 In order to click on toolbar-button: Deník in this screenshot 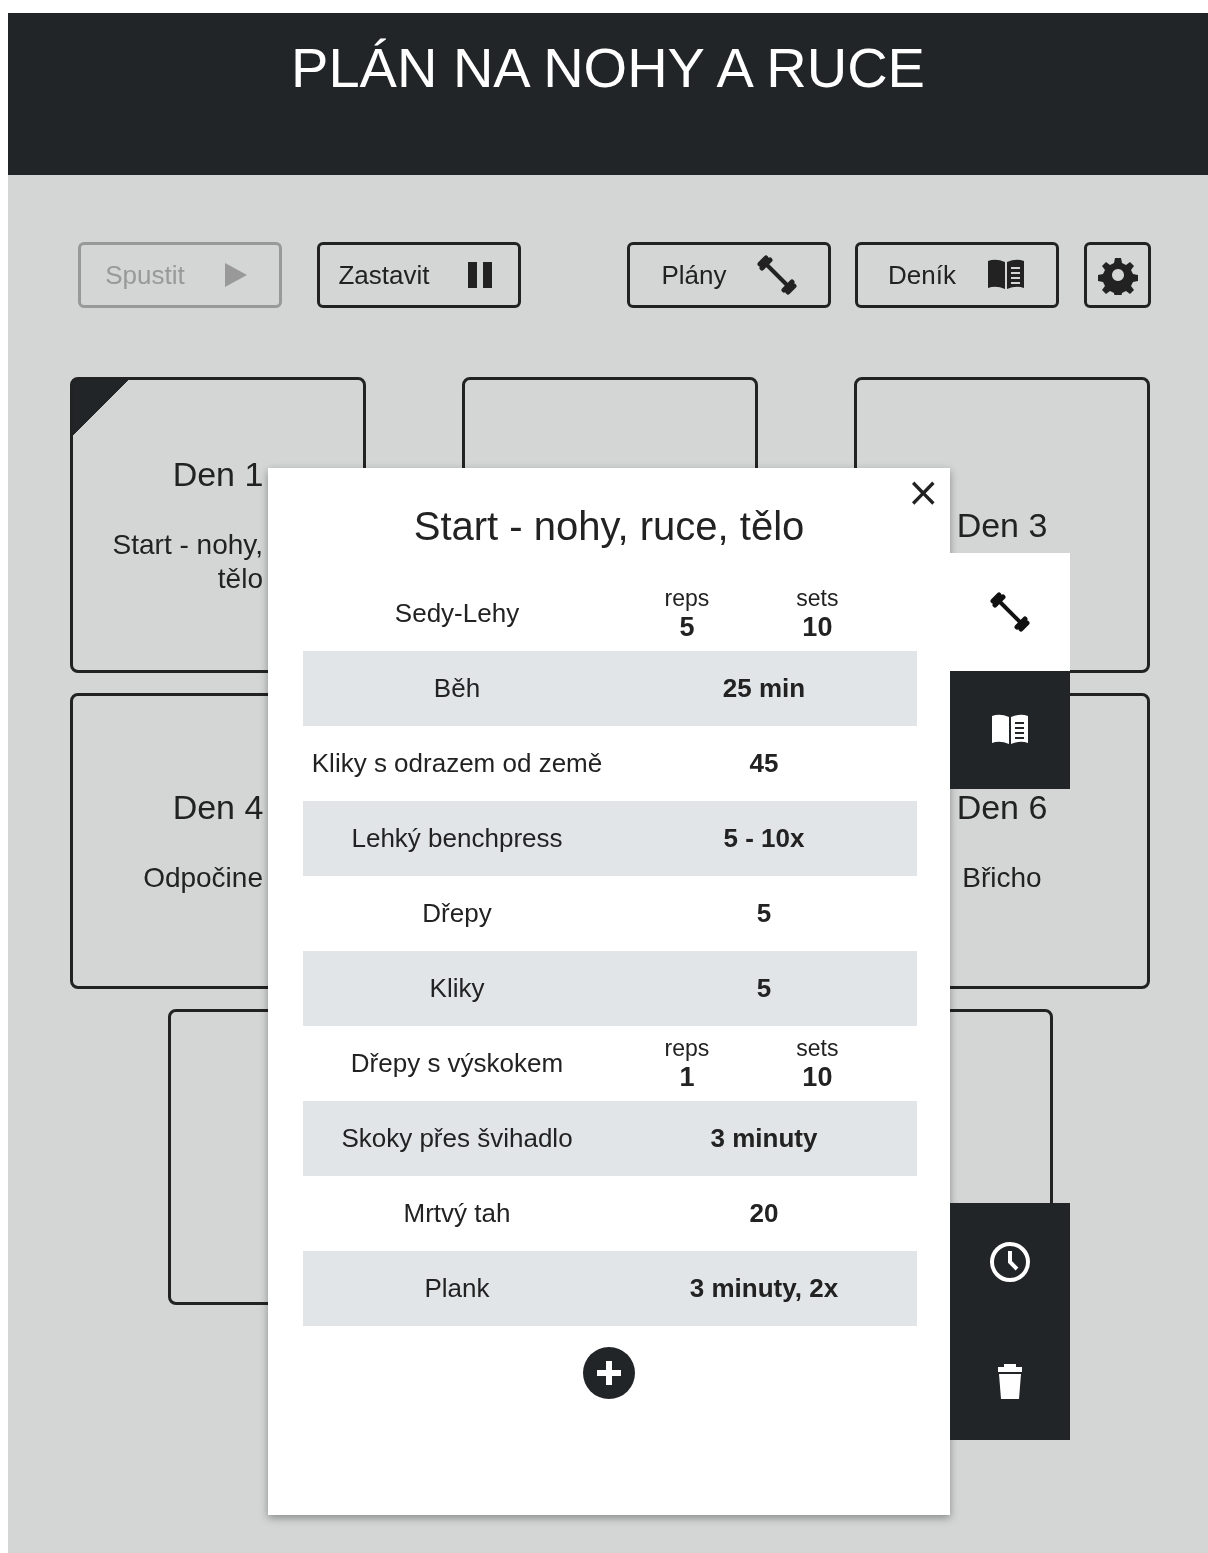, I will do `click(957, 275)`.